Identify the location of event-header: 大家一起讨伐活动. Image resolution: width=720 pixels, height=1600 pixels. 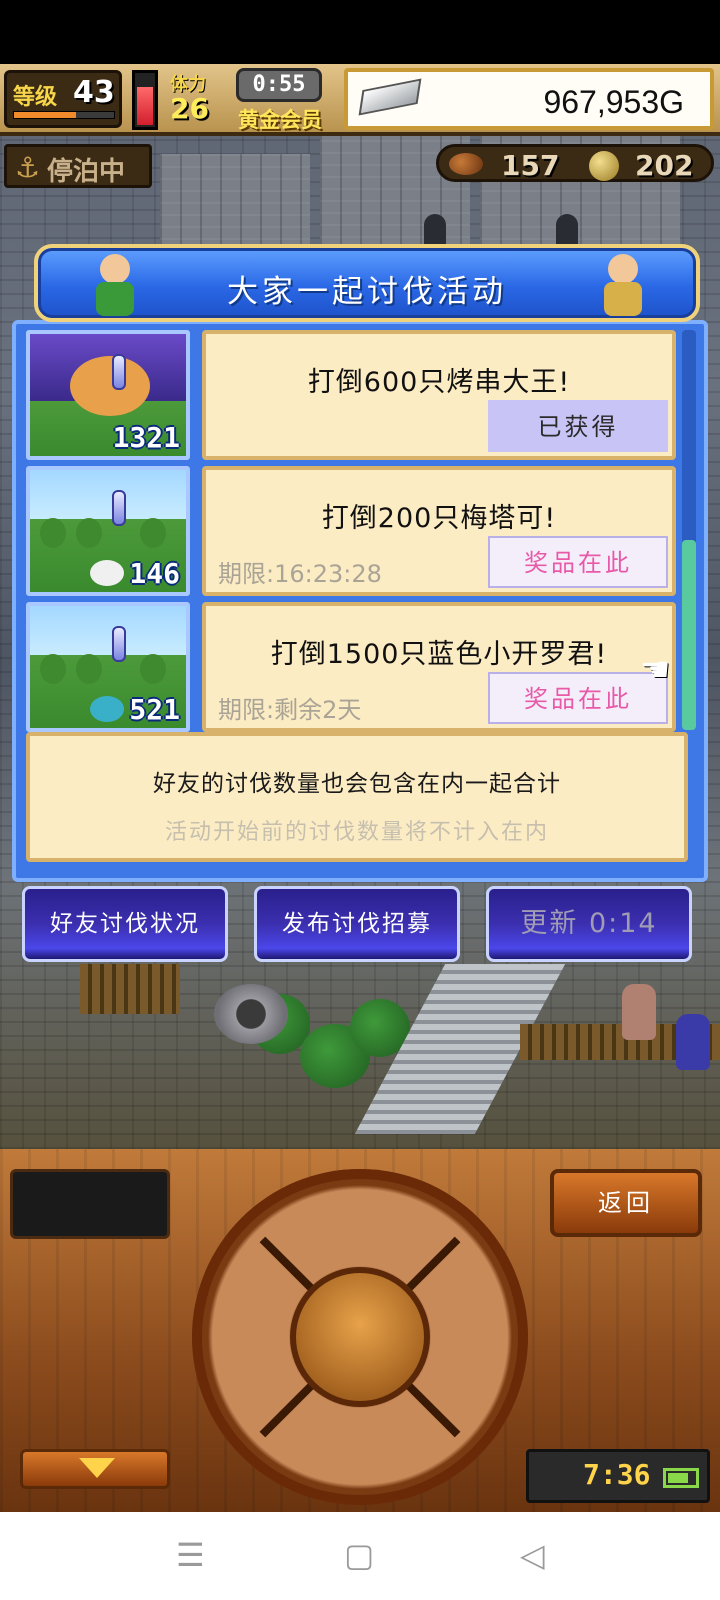
(367, 283).